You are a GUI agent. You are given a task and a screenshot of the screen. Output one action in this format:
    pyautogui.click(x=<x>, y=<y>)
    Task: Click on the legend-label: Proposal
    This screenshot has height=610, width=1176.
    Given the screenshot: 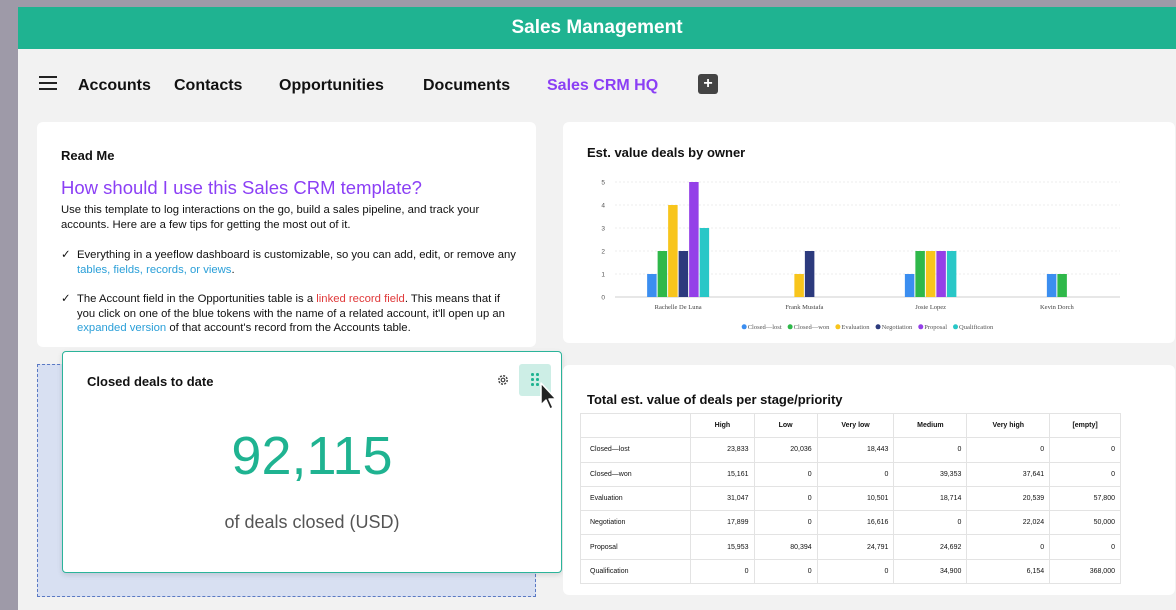 What is the action you would take?
    pyautogui.click(x=935, y=327)
    